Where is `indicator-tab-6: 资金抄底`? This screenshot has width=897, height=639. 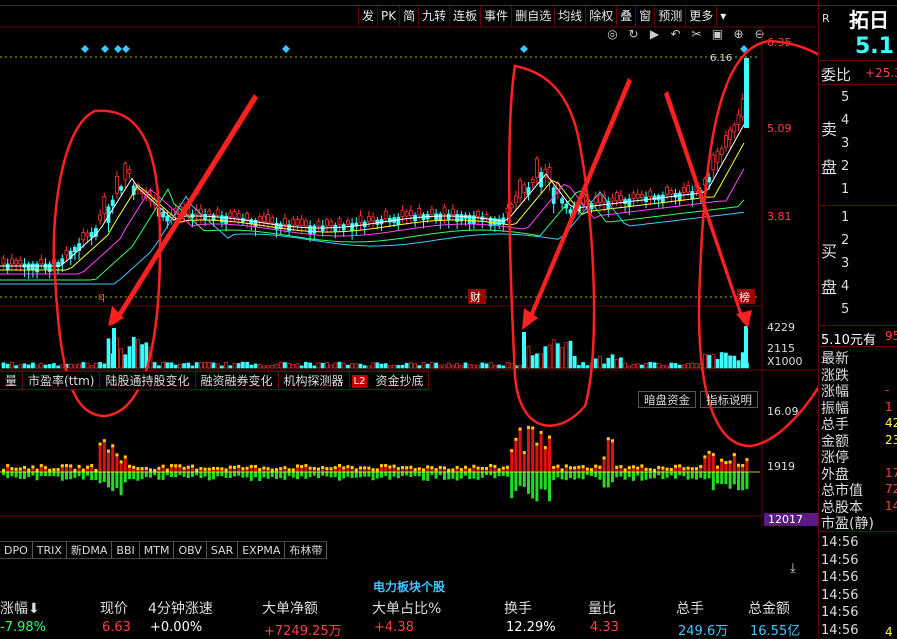
indicator-tab-6: 资金抄底 is located at coordinates (400, 381).